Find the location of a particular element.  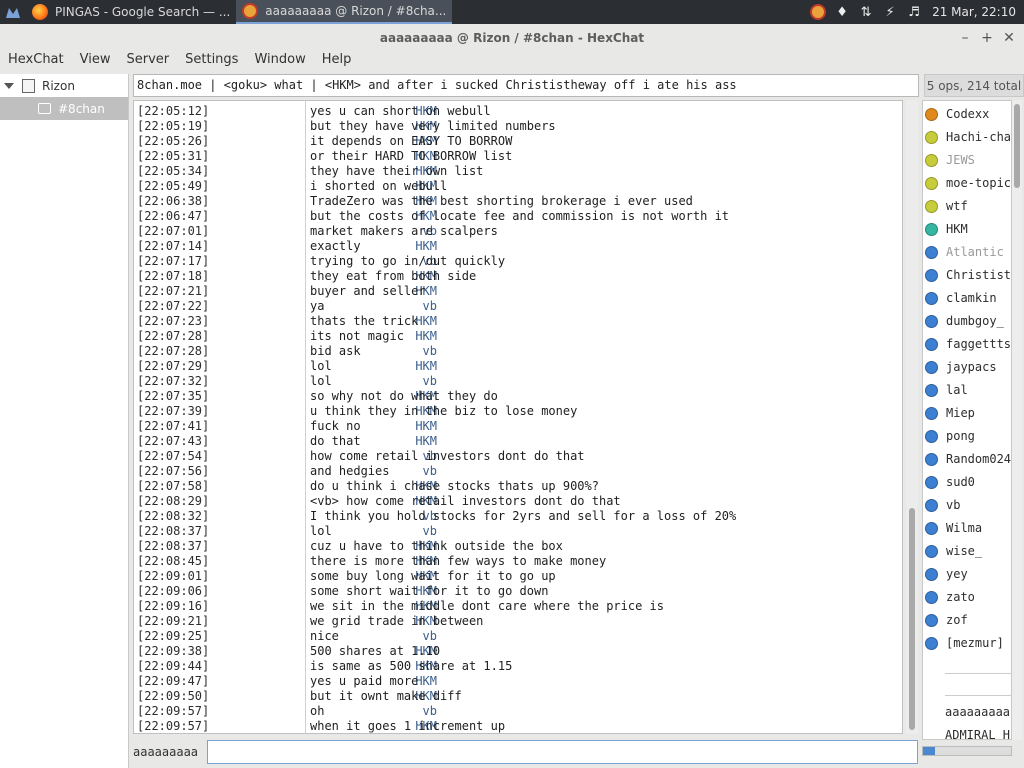

user-list-item: HKM is located at coordinates (946, 229).